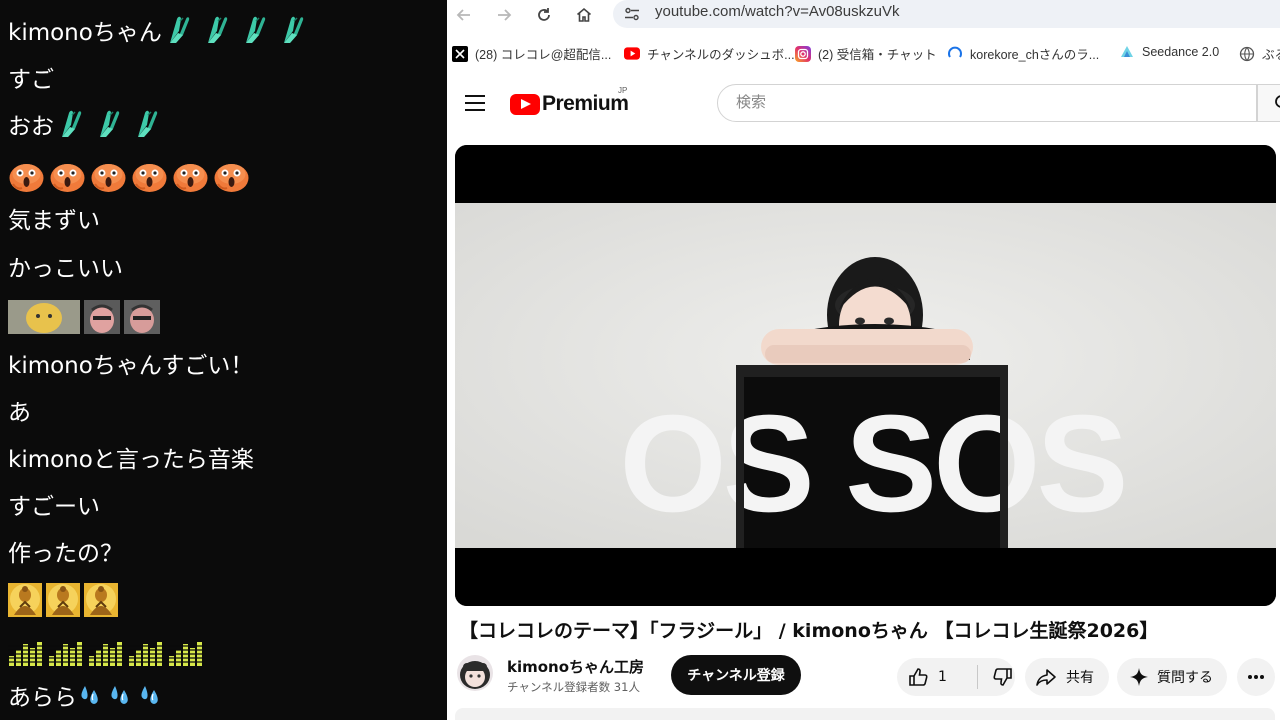 This screenshot has height=720, width=1280. Describe the element at coordinates (85, 33) in the screenshot. I see `chat-message-text: kimonoちゃん` at that location.